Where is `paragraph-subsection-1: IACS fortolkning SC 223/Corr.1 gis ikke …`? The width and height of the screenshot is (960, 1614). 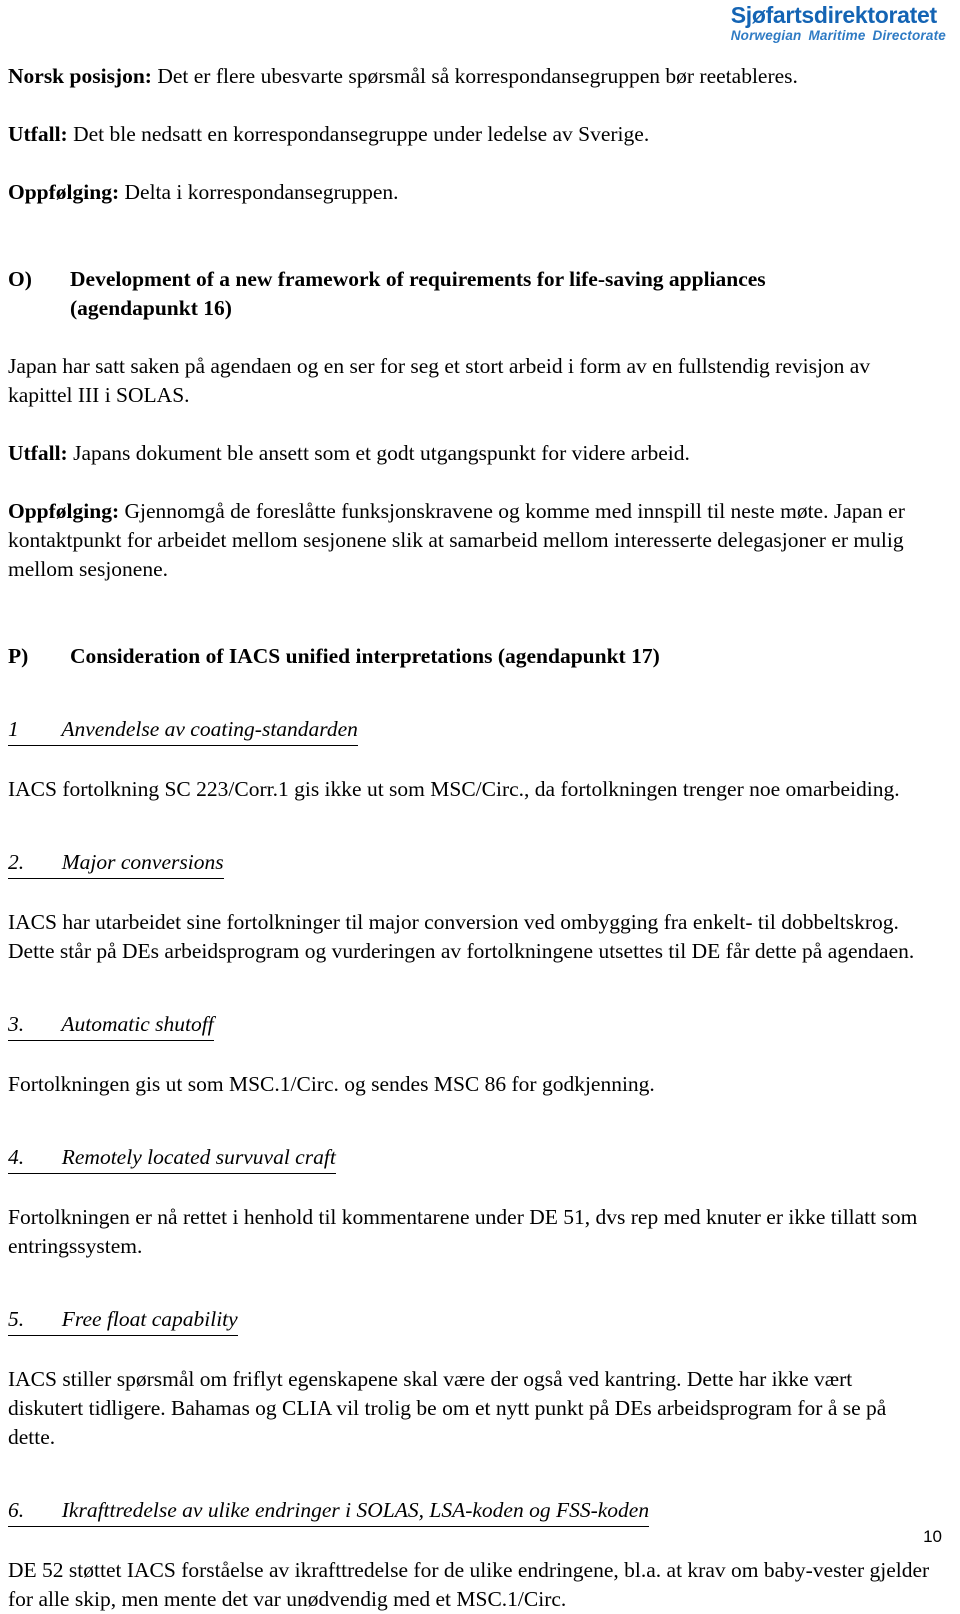
paragraph-subsection-1: IACS fortolkning SC 223/Corr.1 gis ikke … is located at coordinates (454, 789).